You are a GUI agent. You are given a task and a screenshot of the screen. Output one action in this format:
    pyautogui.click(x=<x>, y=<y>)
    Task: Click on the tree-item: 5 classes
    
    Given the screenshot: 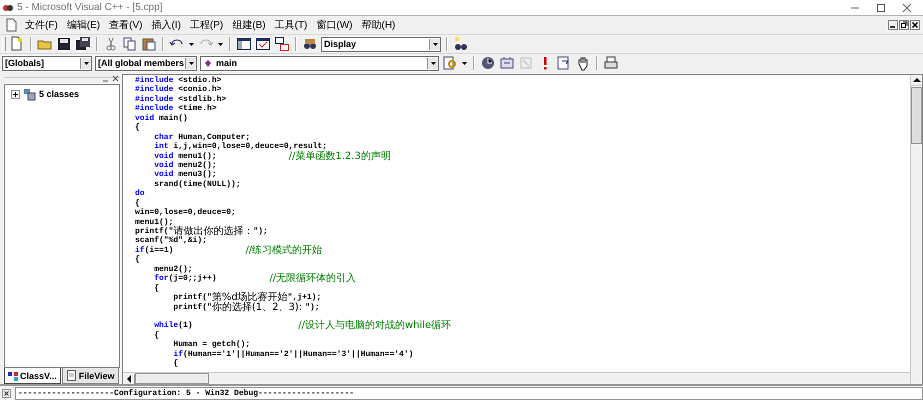 What is the action you would take?
    pyautogui.click(x=59, y=94)
    